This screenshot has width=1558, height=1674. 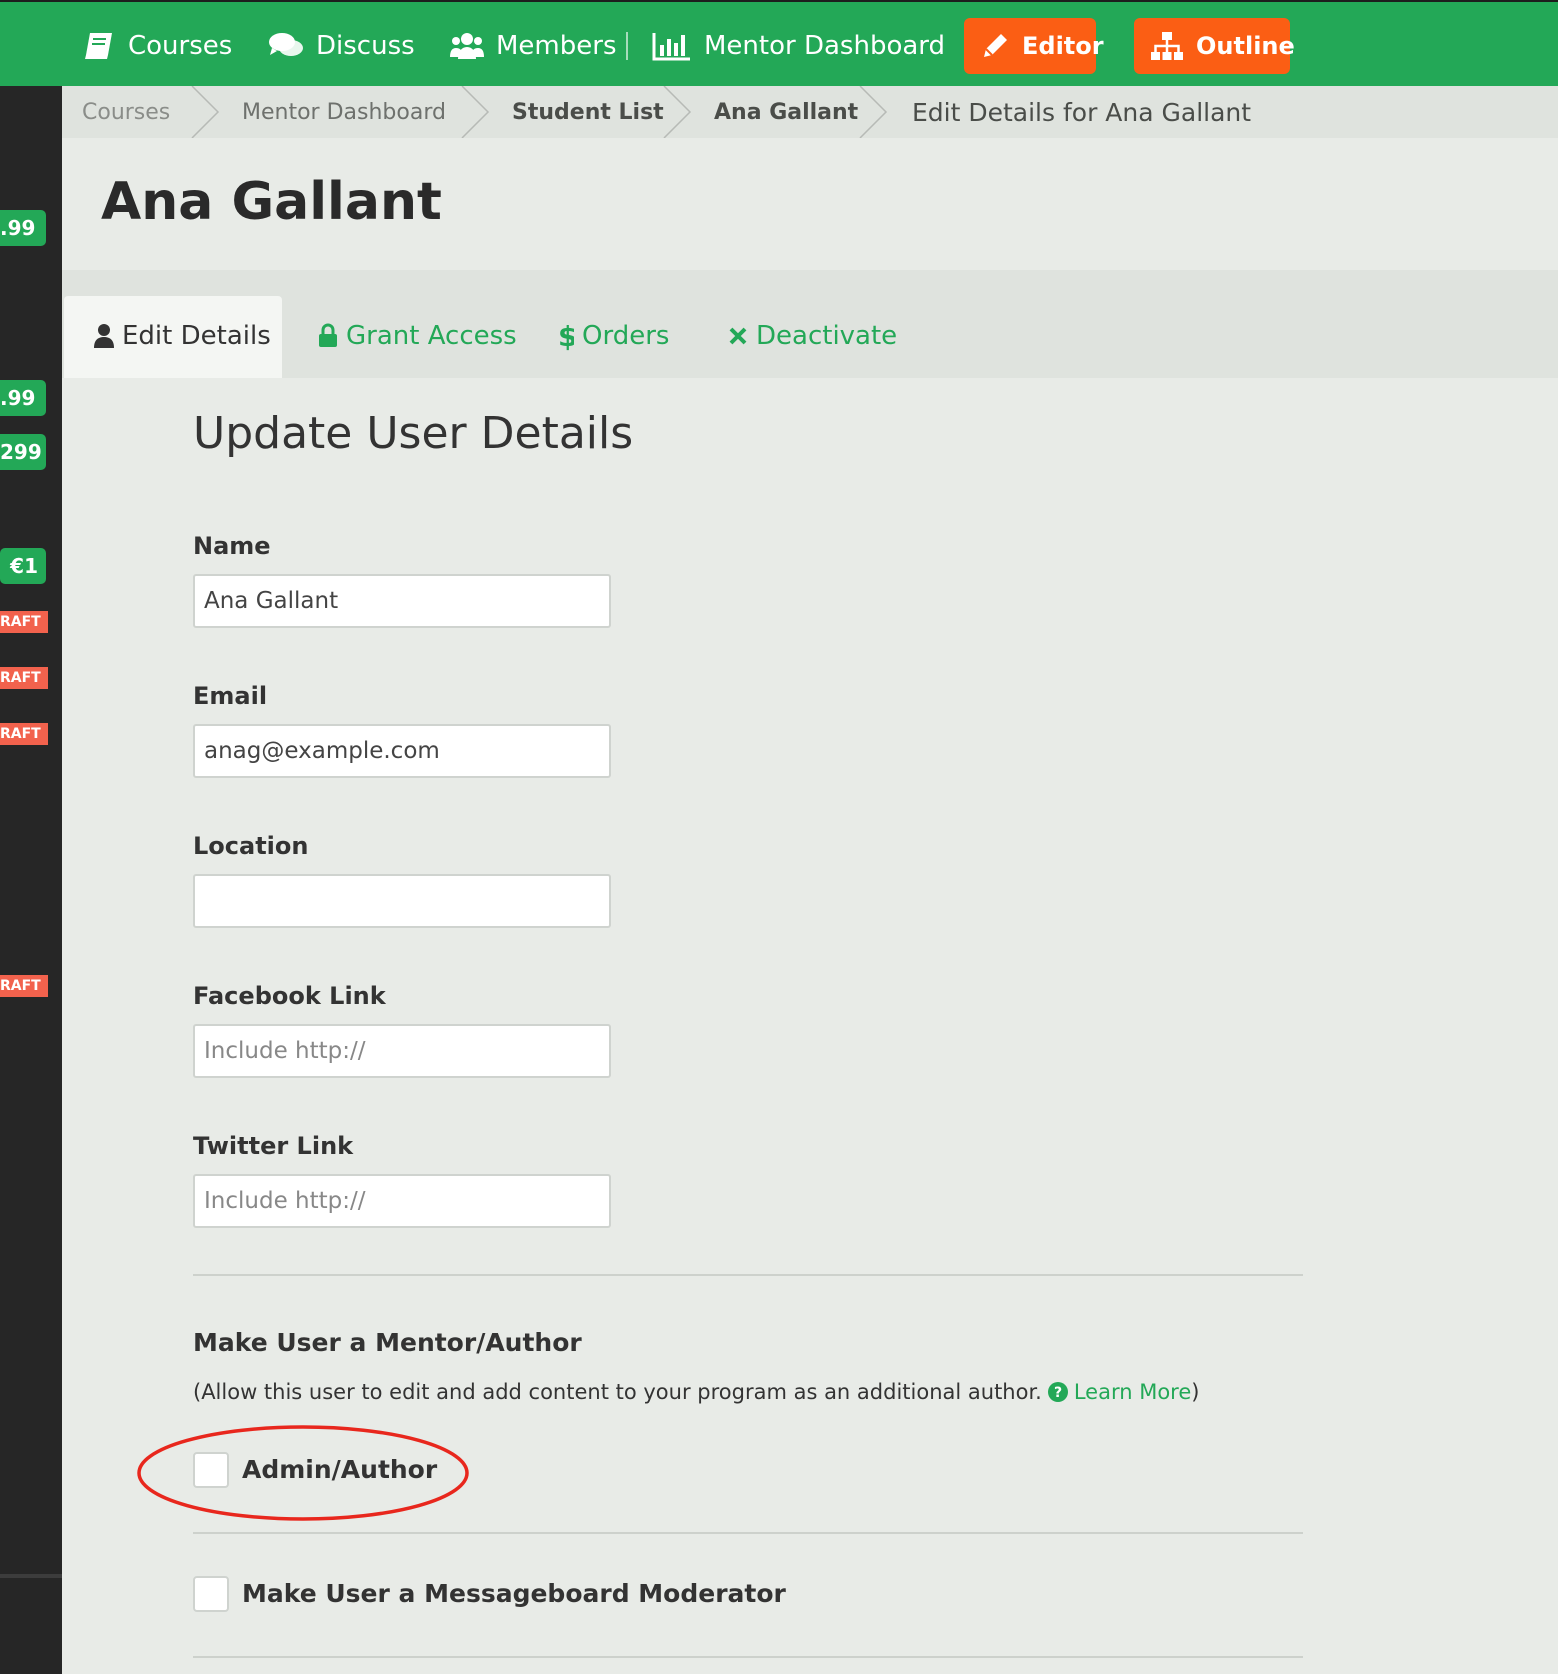 What do you see at coordinates (467, 46) in the screenshot?
I see `users-icon` at bounding box center [467, 46].